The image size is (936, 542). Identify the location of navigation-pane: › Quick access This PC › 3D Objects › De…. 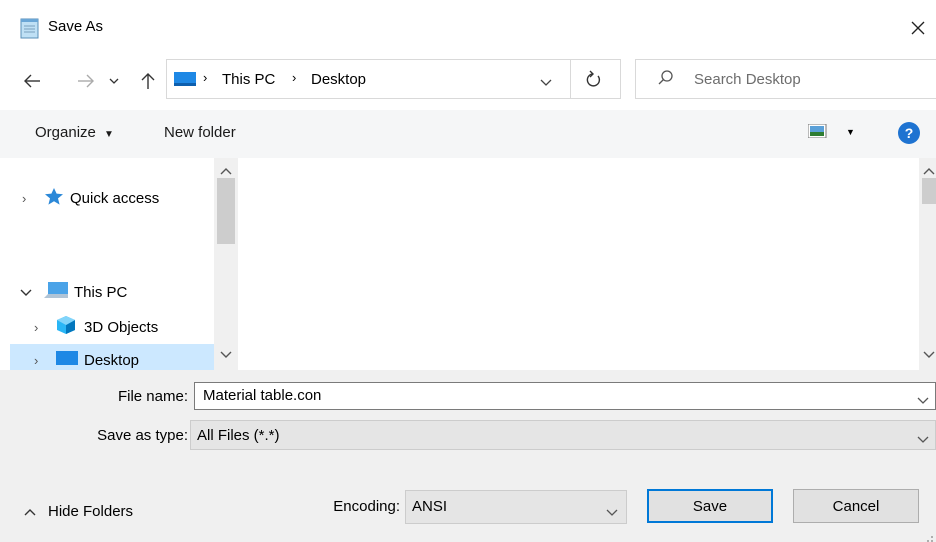
(119, 264).